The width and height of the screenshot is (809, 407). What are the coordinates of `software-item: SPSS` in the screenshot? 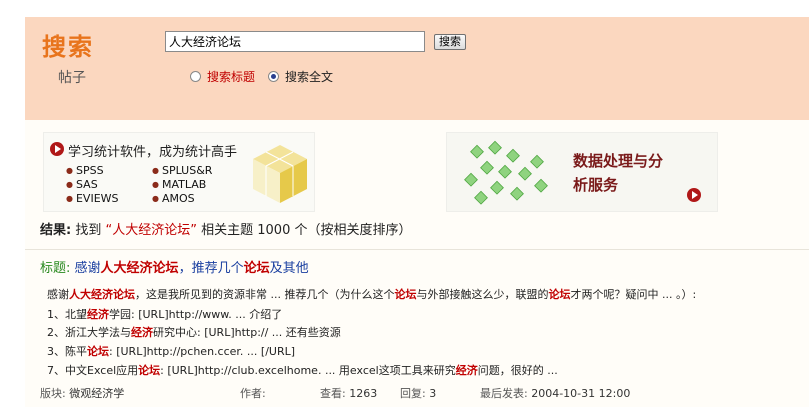 It's located at (85, 170).